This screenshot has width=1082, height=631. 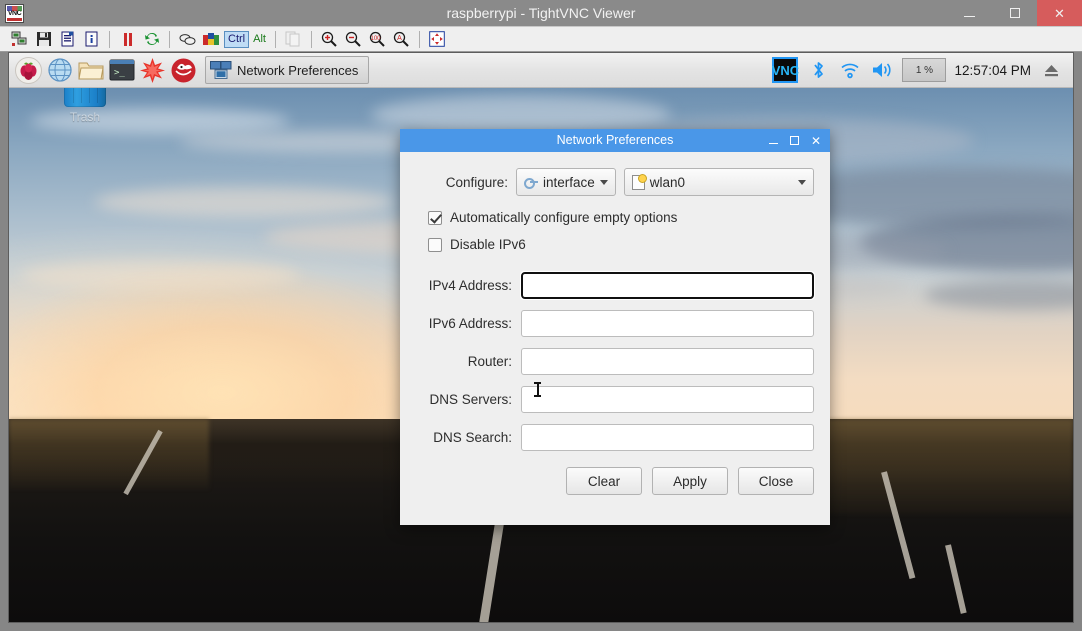 What do you see at coordinates (615, 244) in the screenshot?
I see `disable-ipv6-checkbox-row: Disable IPv6` at bounding box center [615, 244].